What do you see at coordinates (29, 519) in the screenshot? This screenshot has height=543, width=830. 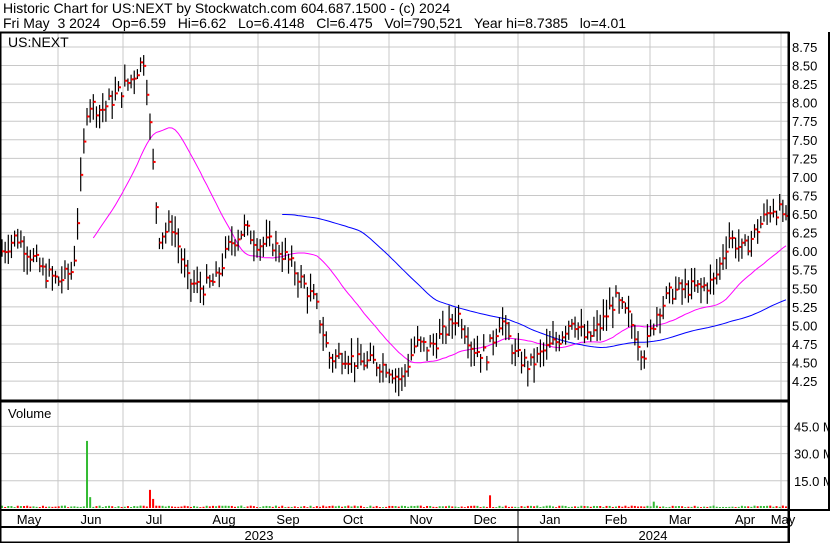 I see `month-label: May` at bounding box center [29, 519].